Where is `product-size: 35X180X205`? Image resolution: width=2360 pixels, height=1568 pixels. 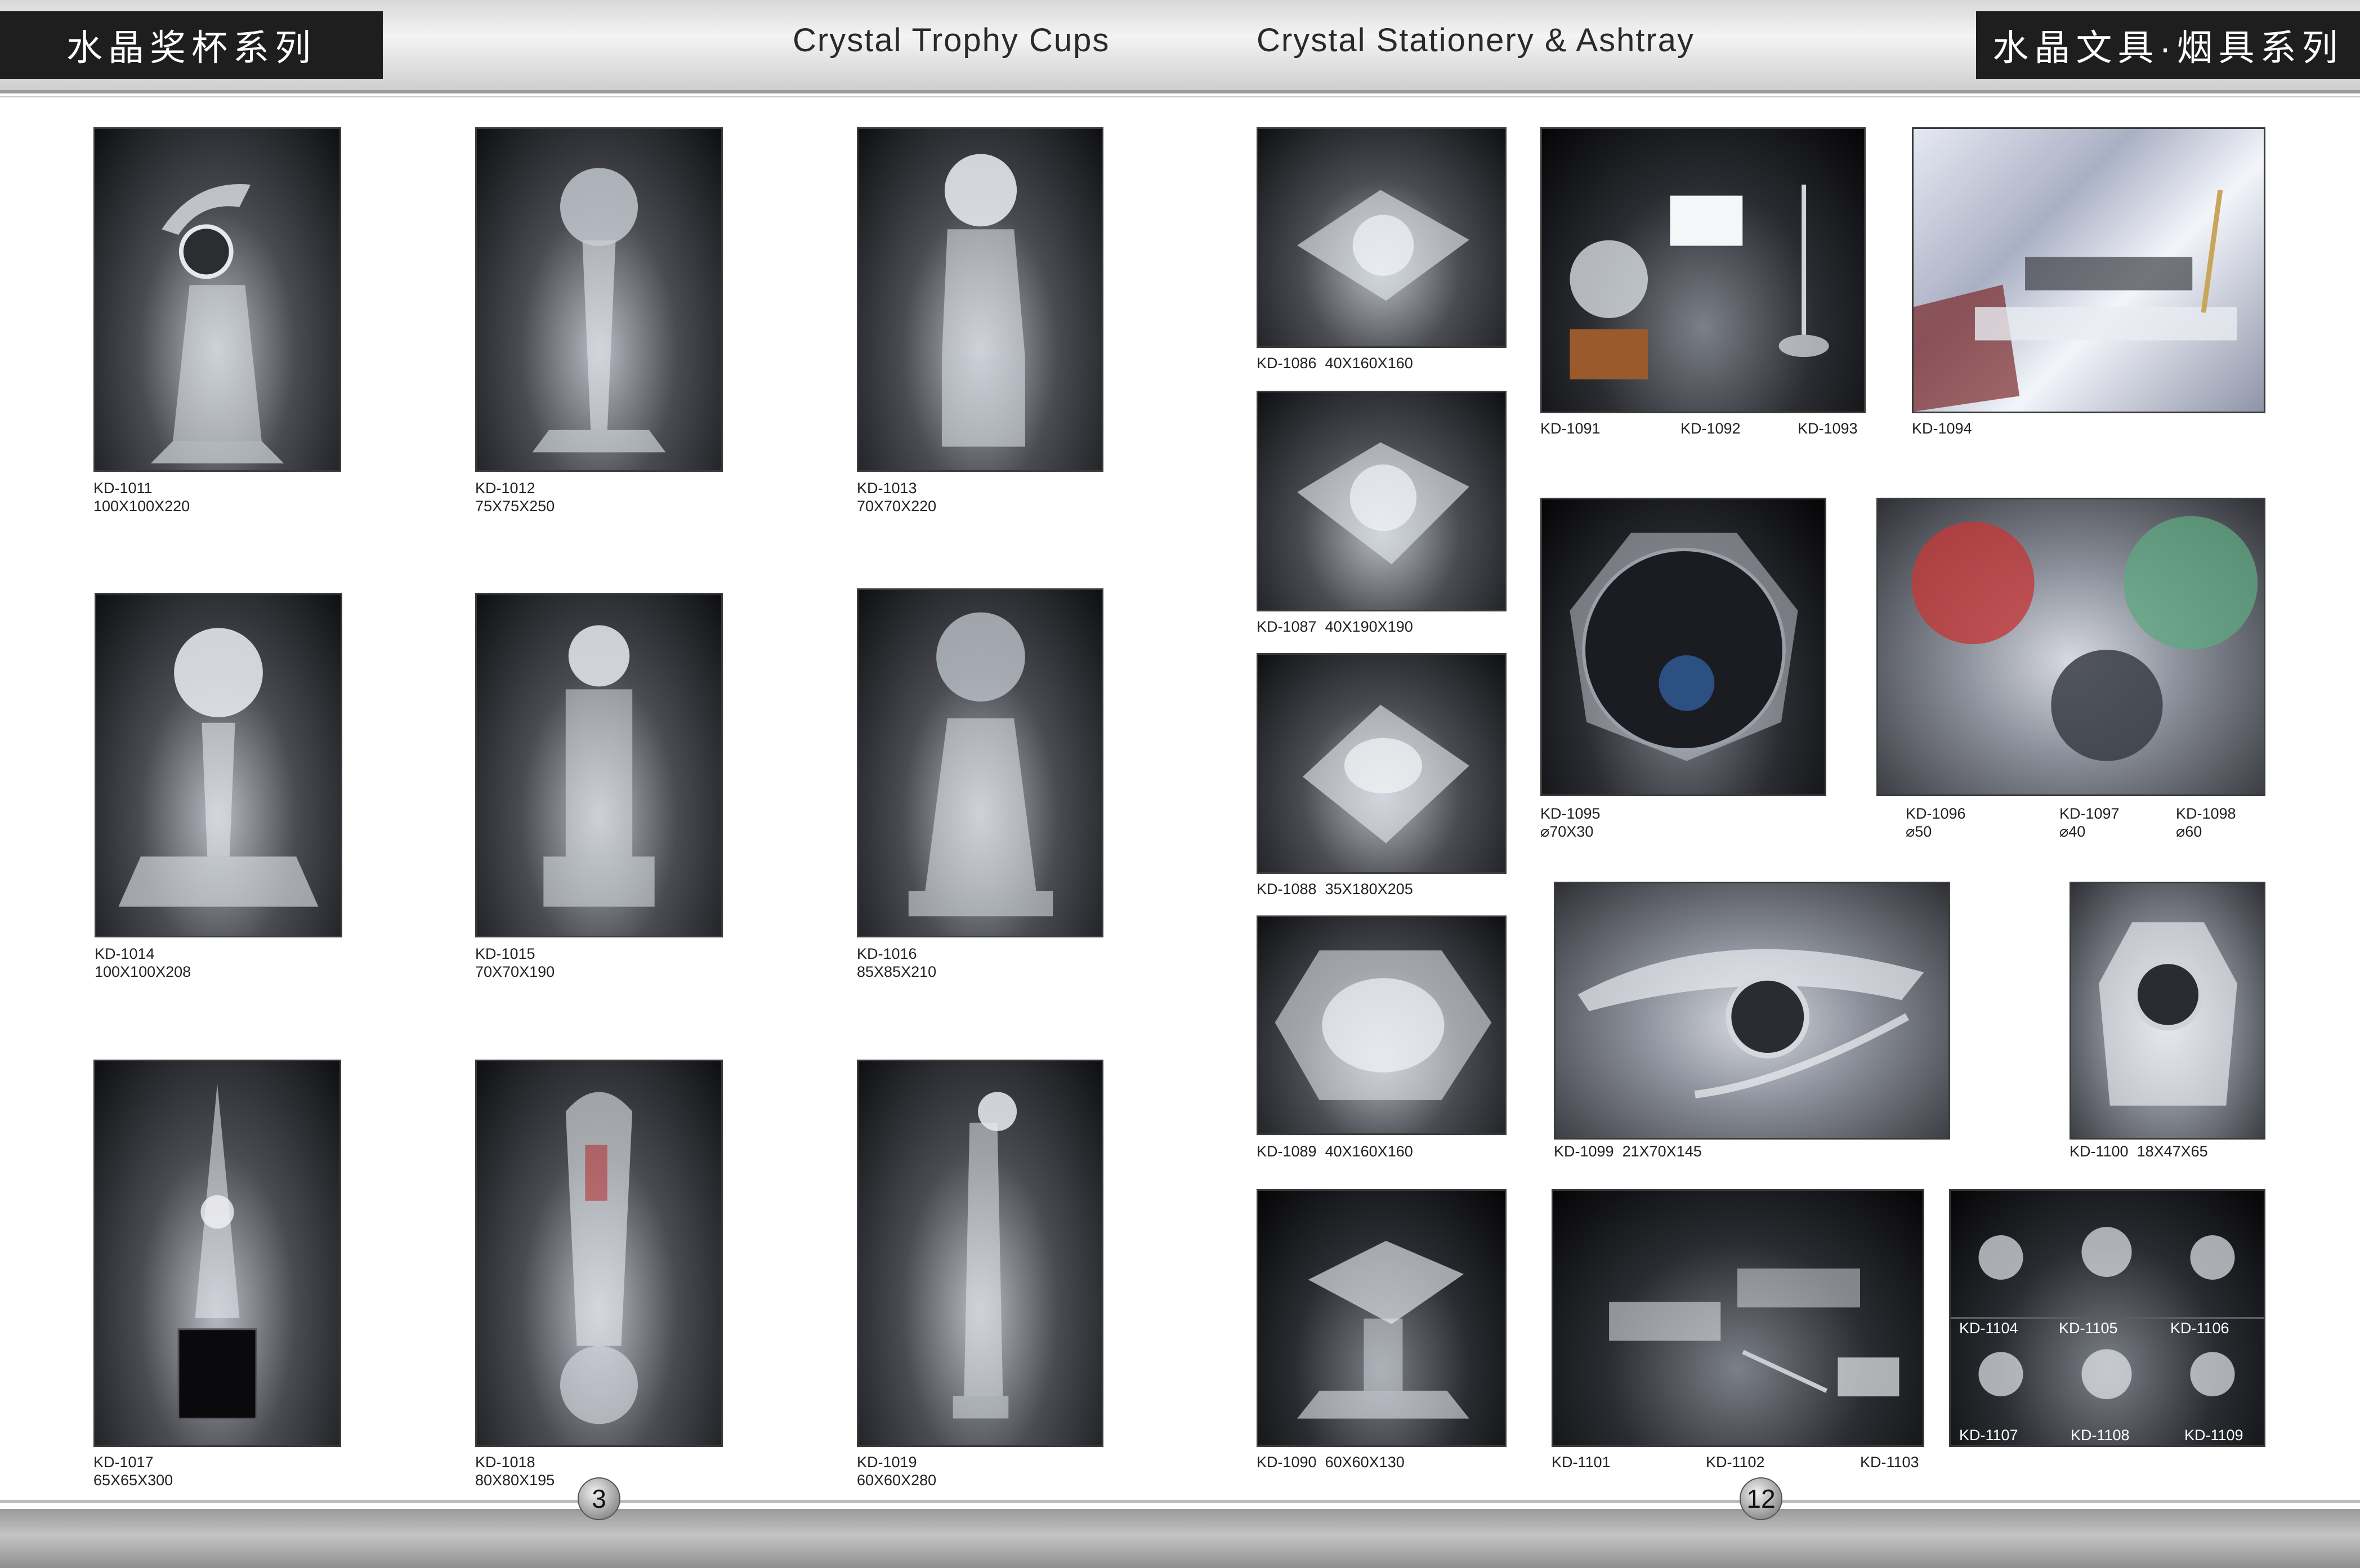
product-size: 35X180X205 is located at coordinates (1369, 889).